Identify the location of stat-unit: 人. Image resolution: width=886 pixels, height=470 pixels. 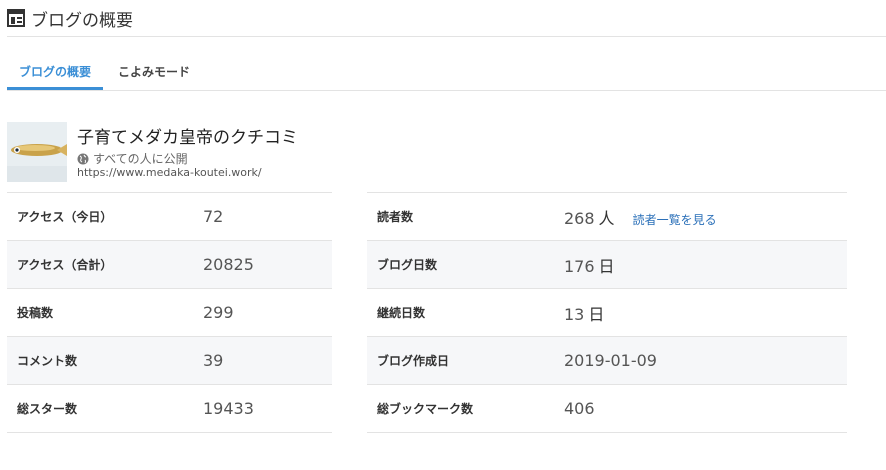
(606, 218).